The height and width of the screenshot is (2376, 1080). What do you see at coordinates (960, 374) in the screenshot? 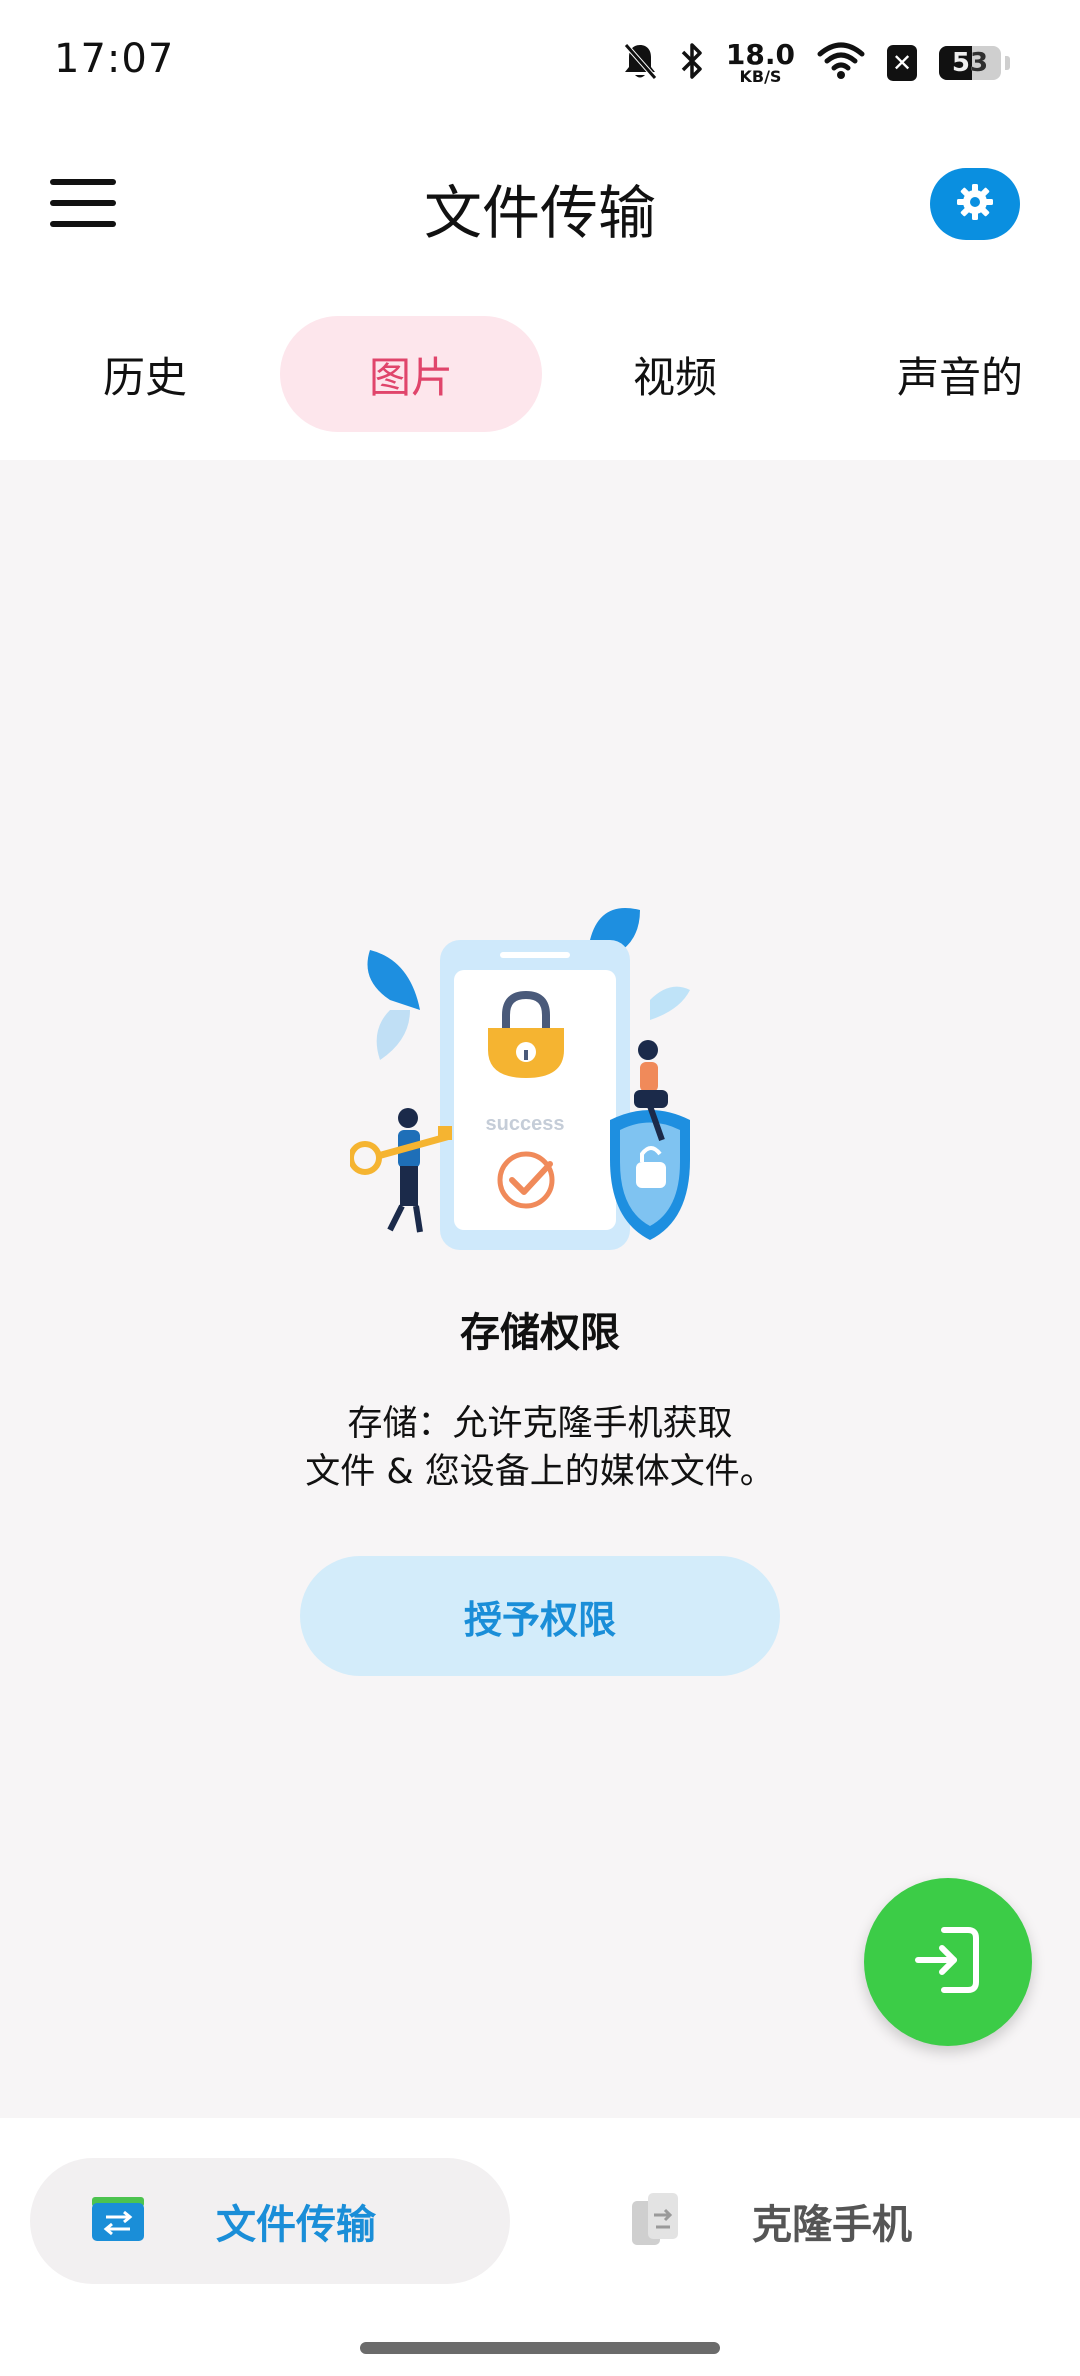
I see `tab-audio: 声音的` at bounding box center [960, 374].